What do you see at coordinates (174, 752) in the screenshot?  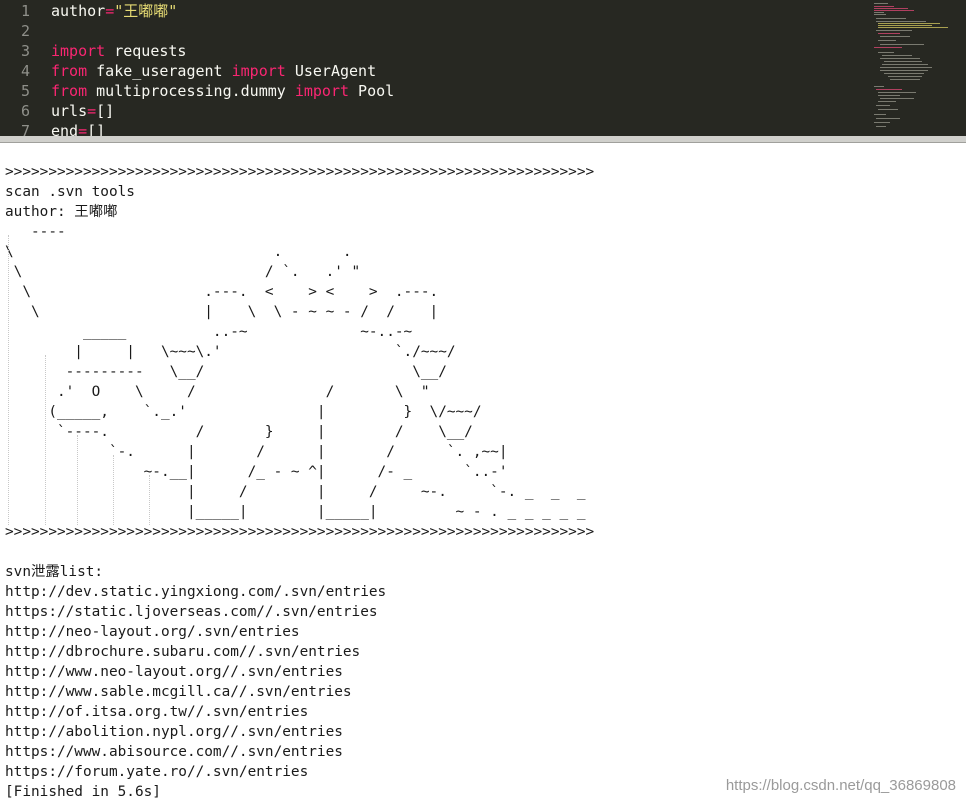 I see `leak-url: https://www.abisource.com//.svn/entries` at bounding box center [174, 752].